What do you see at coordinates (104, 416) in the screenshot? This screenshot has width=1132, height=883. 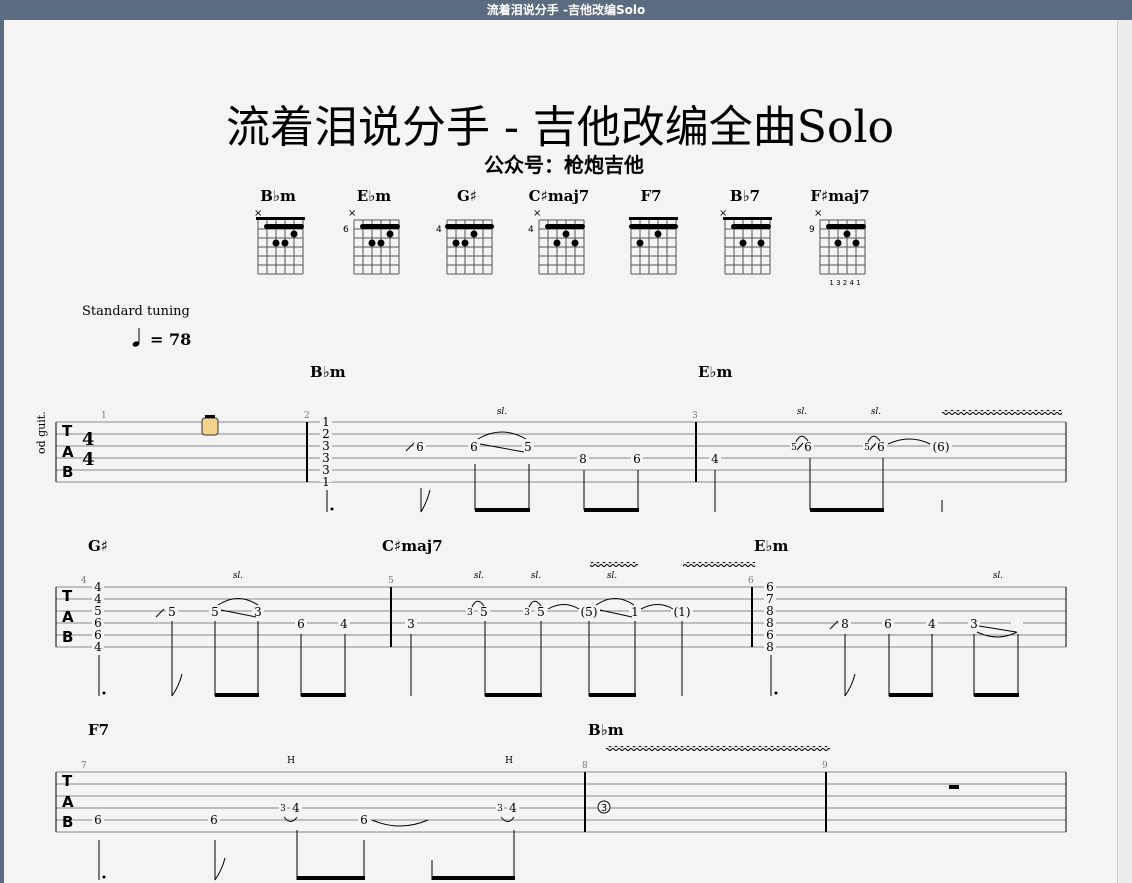 I see `measure-number: 1` at bounding box center [104, 416].